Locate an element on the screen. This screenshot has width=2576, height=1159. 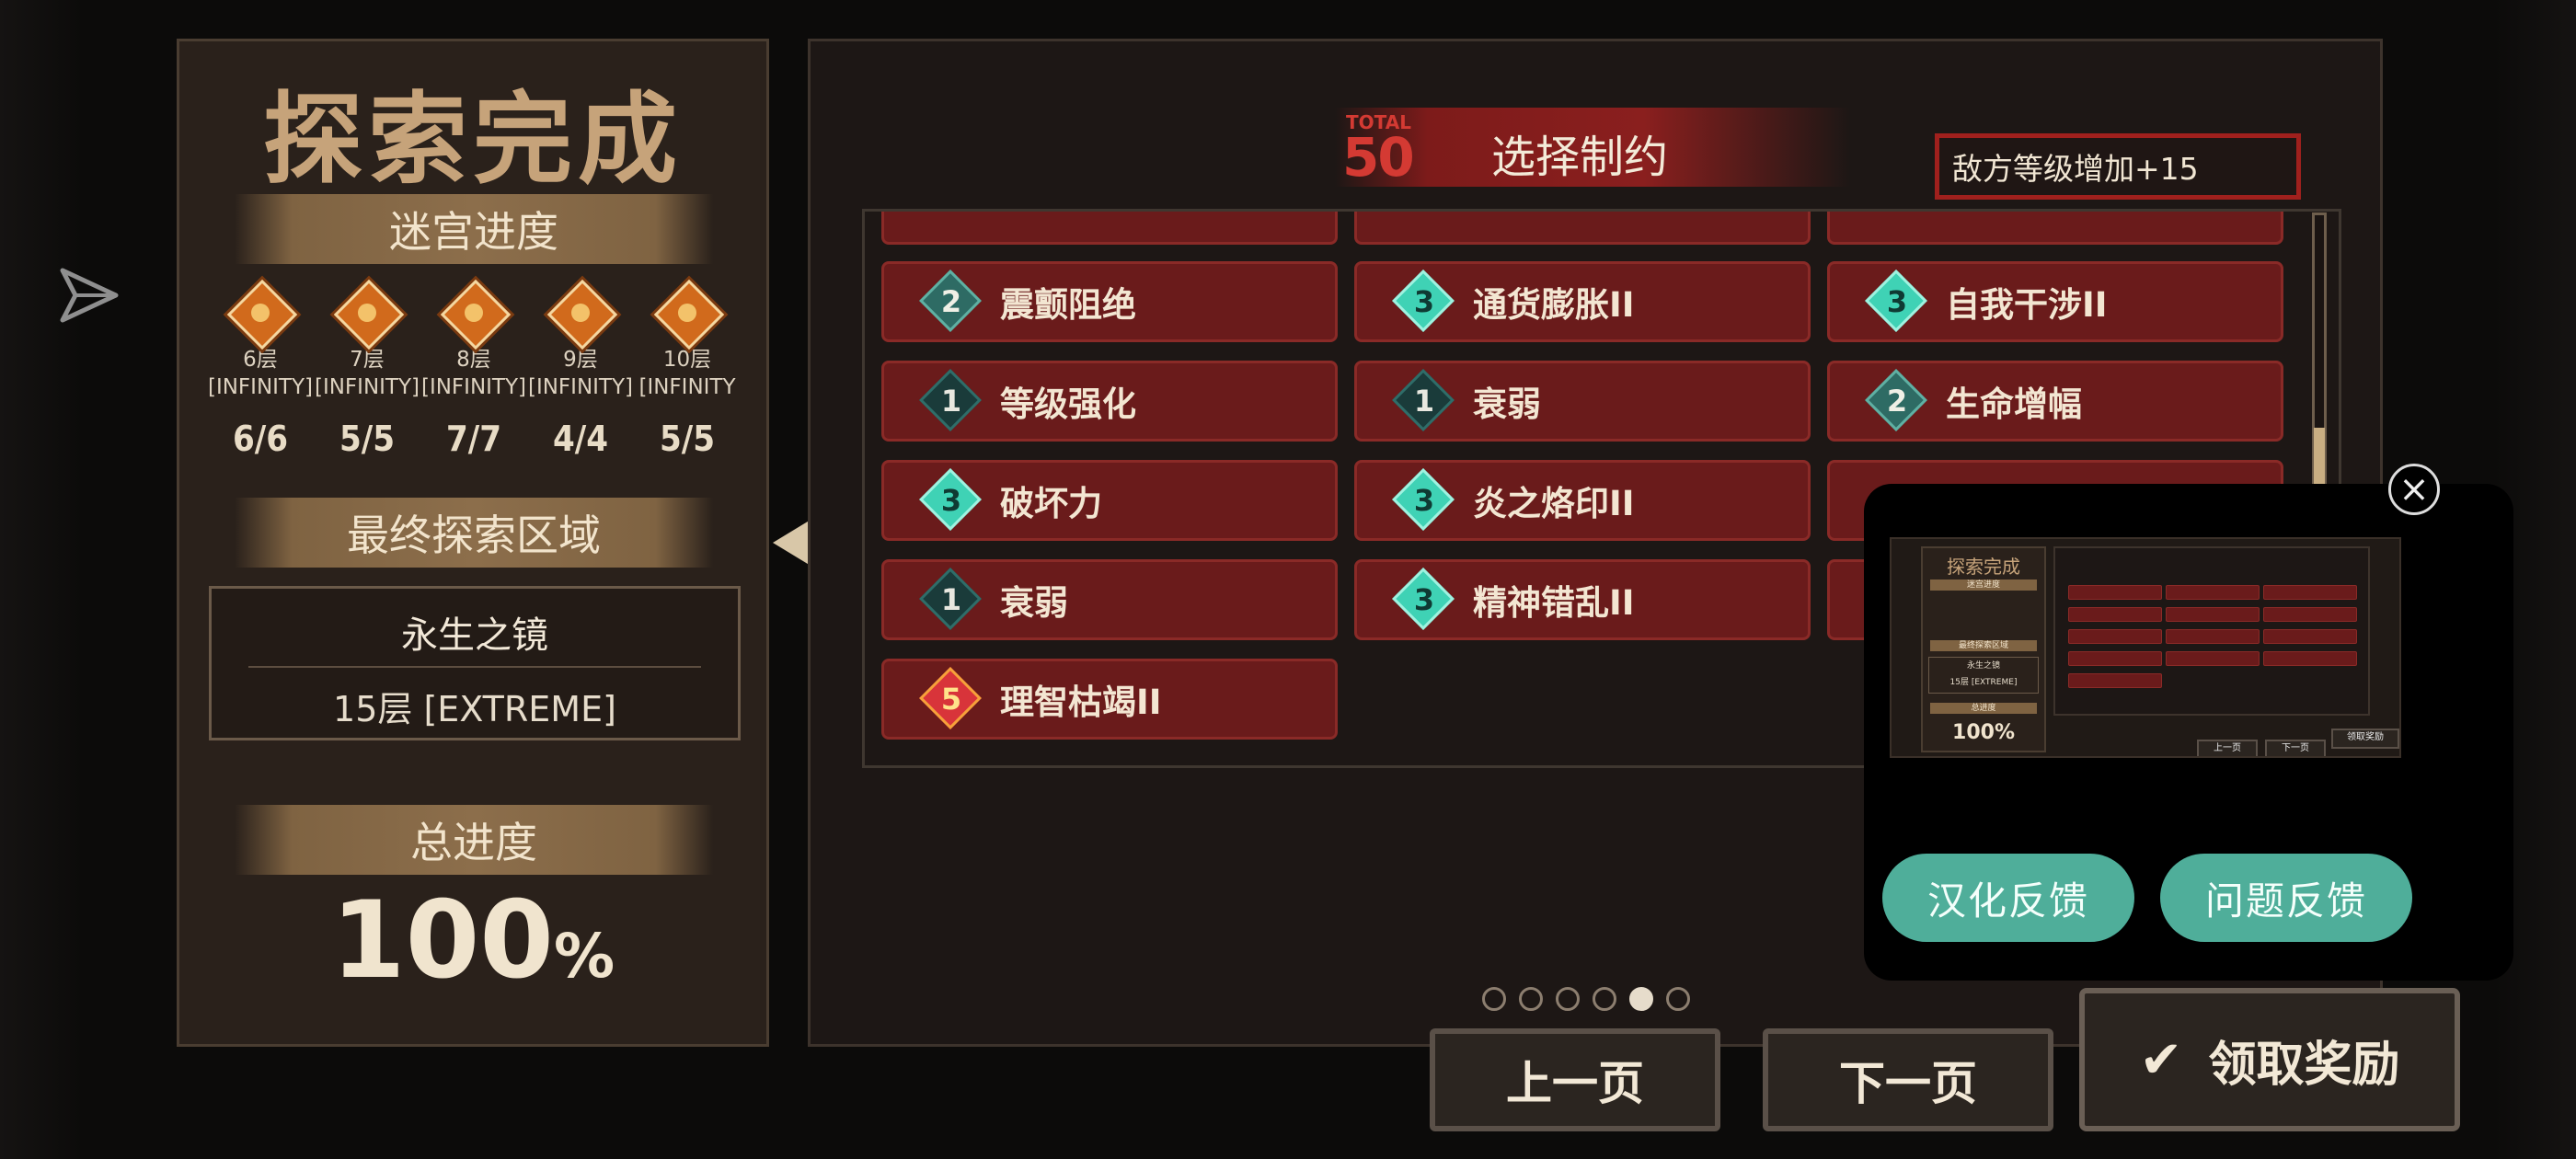
claim-reward-label: 领取奖励 is located at coordinates (2304, 1065).